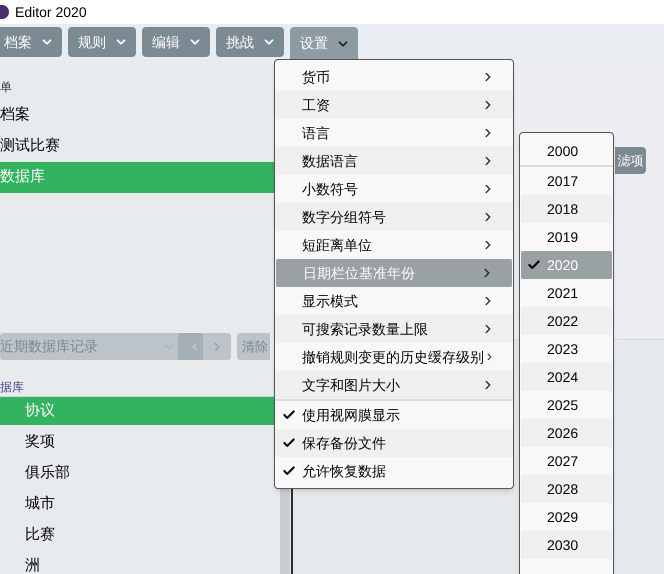 The height and width of the screenshot is (574, 664). I want to click on menu-item: 允许恢复数据, so click(394, 471).